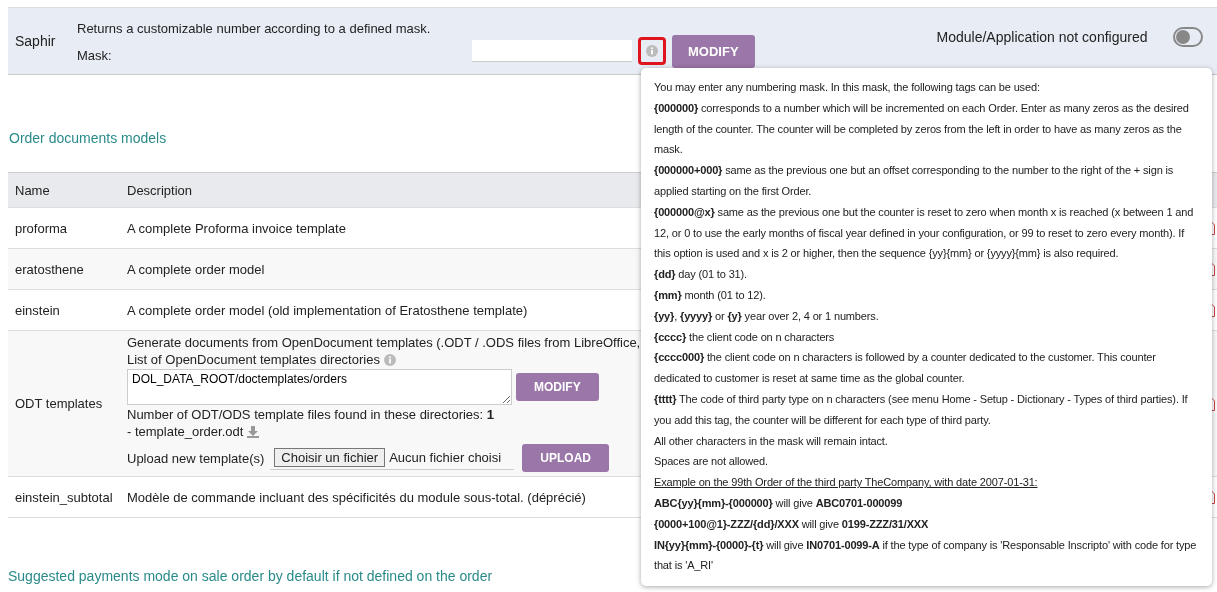 The width and height of the screenshot is (1217, 592). Describe the element at coordinates (905, 368) in the screenshot. I see `tooltip-text: {cccc000} the client code on n characters is followed by a counter dedicated to the customer. This counter dedicated to customer is reset at same time as the global counter.` at that location.